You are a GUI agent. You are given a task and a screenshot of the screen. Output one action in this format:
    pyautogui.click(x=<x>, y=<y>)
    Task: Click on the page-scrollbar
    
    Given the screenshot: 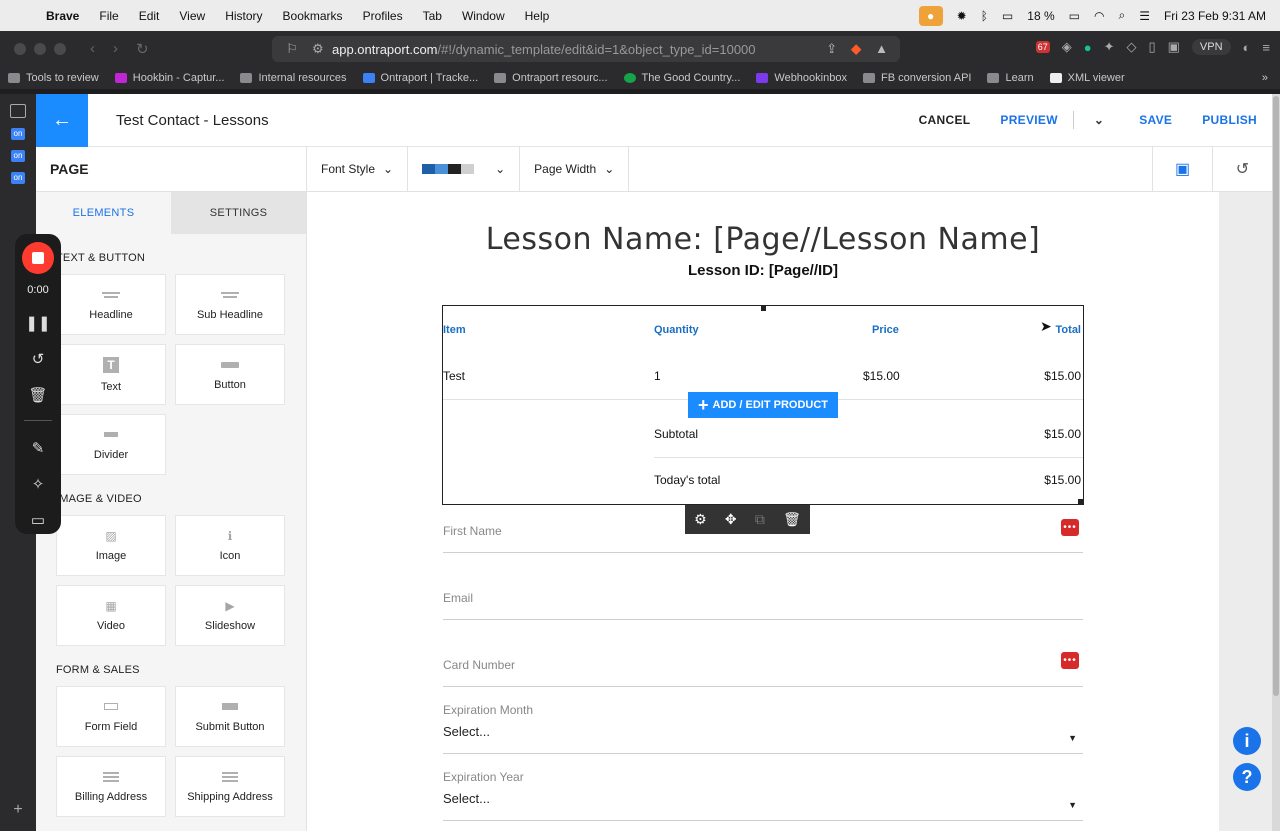 What is the action you would take?
    pyautogui.click(x=1276, y=462)
    